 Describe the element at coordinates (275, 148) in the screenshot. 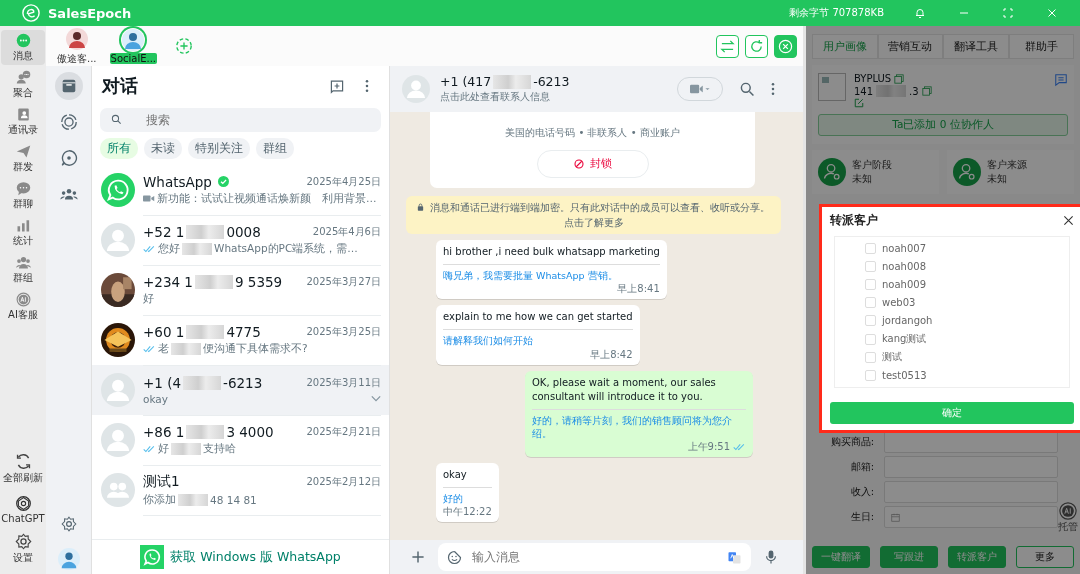

I see `filter-chip: 群组` at that location.